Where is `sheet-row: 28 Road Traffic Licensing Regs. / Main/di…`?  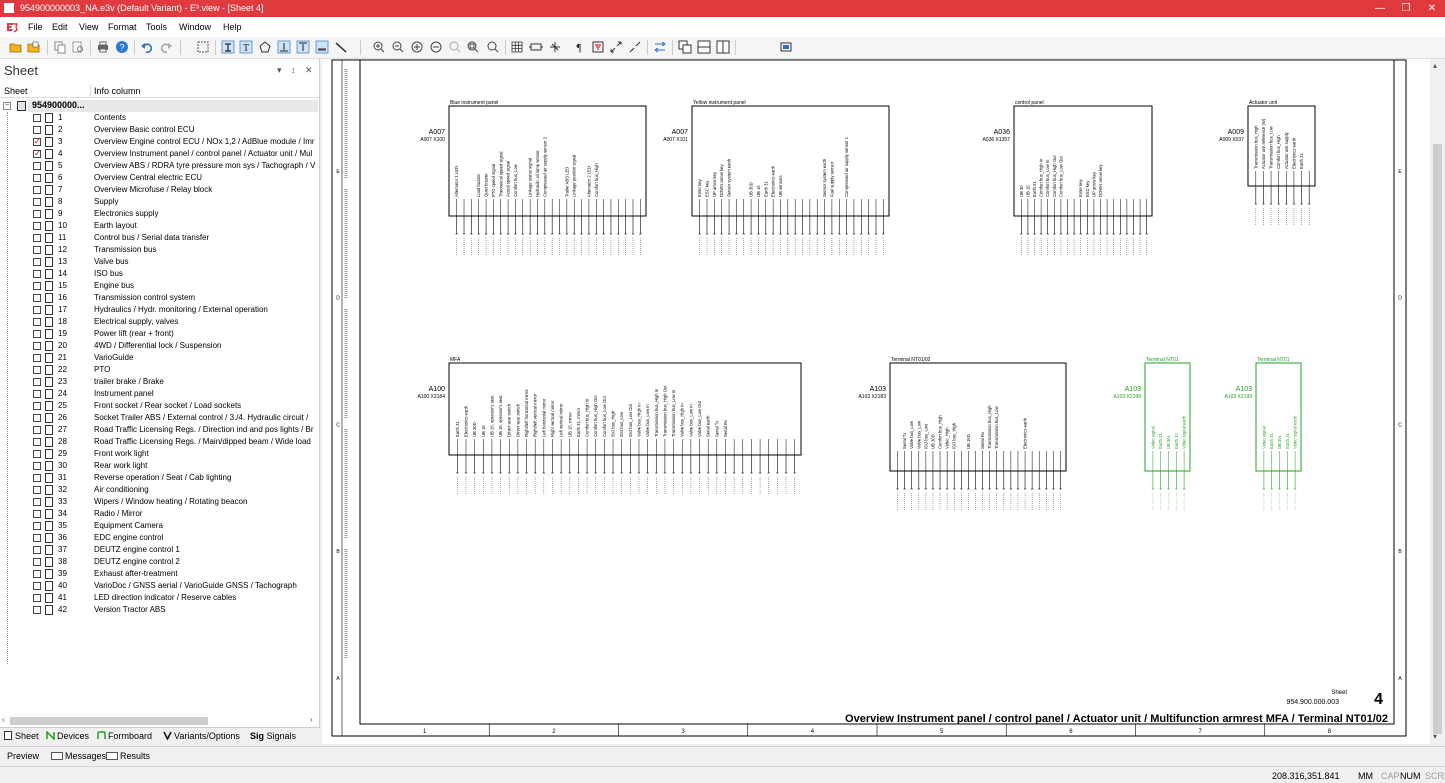 sheet-row: 28 Road Traffic Licensing Regs. / Main/di… is located at coordinates (160, 442).